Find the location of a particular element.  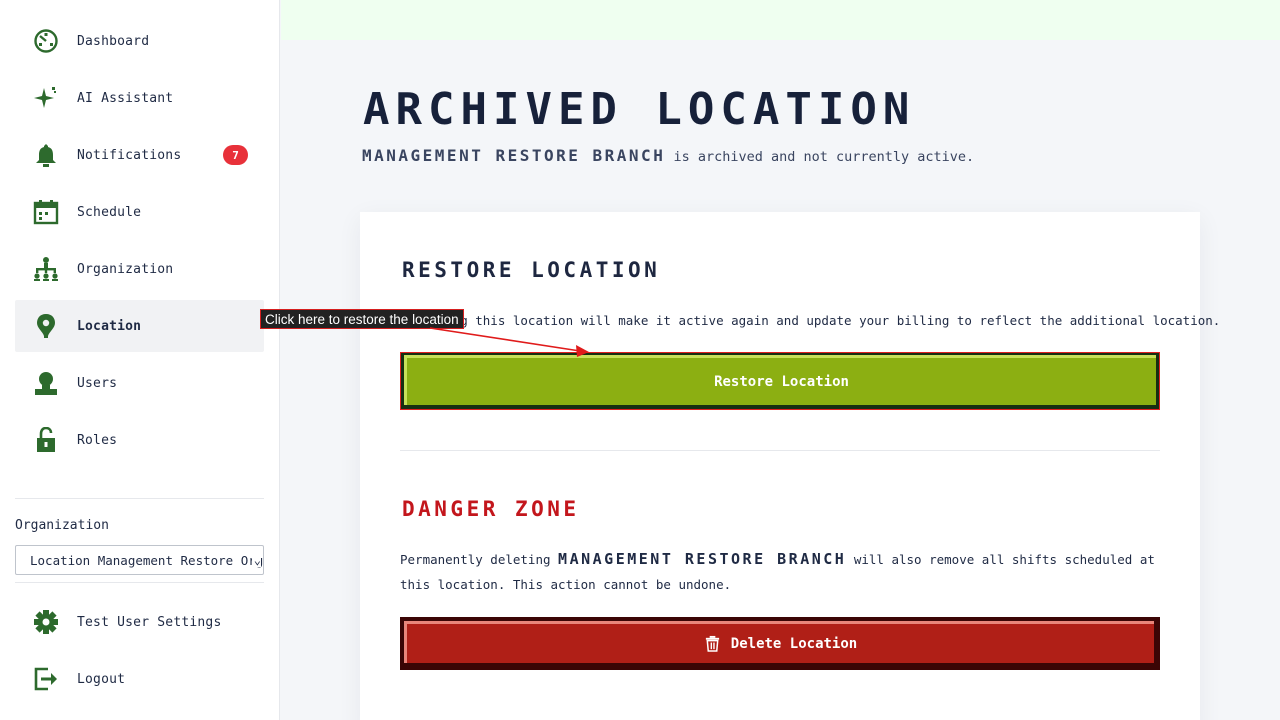

bell-icon is located at coordinates (46, 155).